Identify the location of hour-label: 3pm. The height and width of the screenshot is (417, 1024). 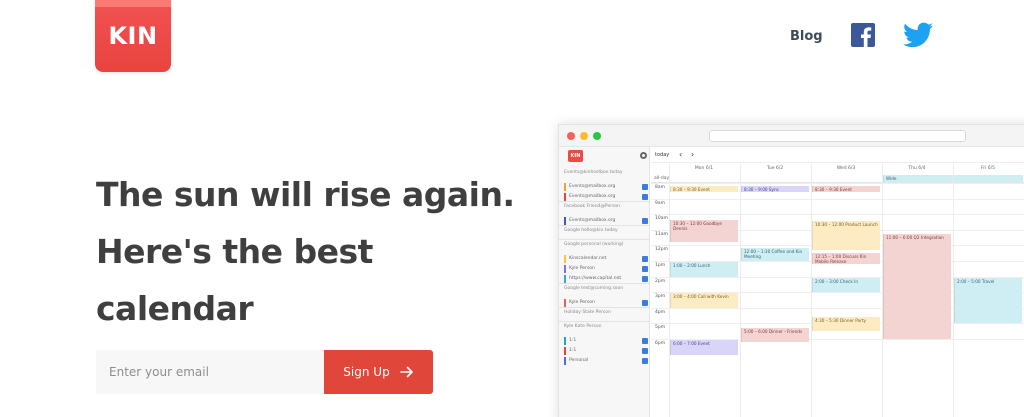
(660, 297).